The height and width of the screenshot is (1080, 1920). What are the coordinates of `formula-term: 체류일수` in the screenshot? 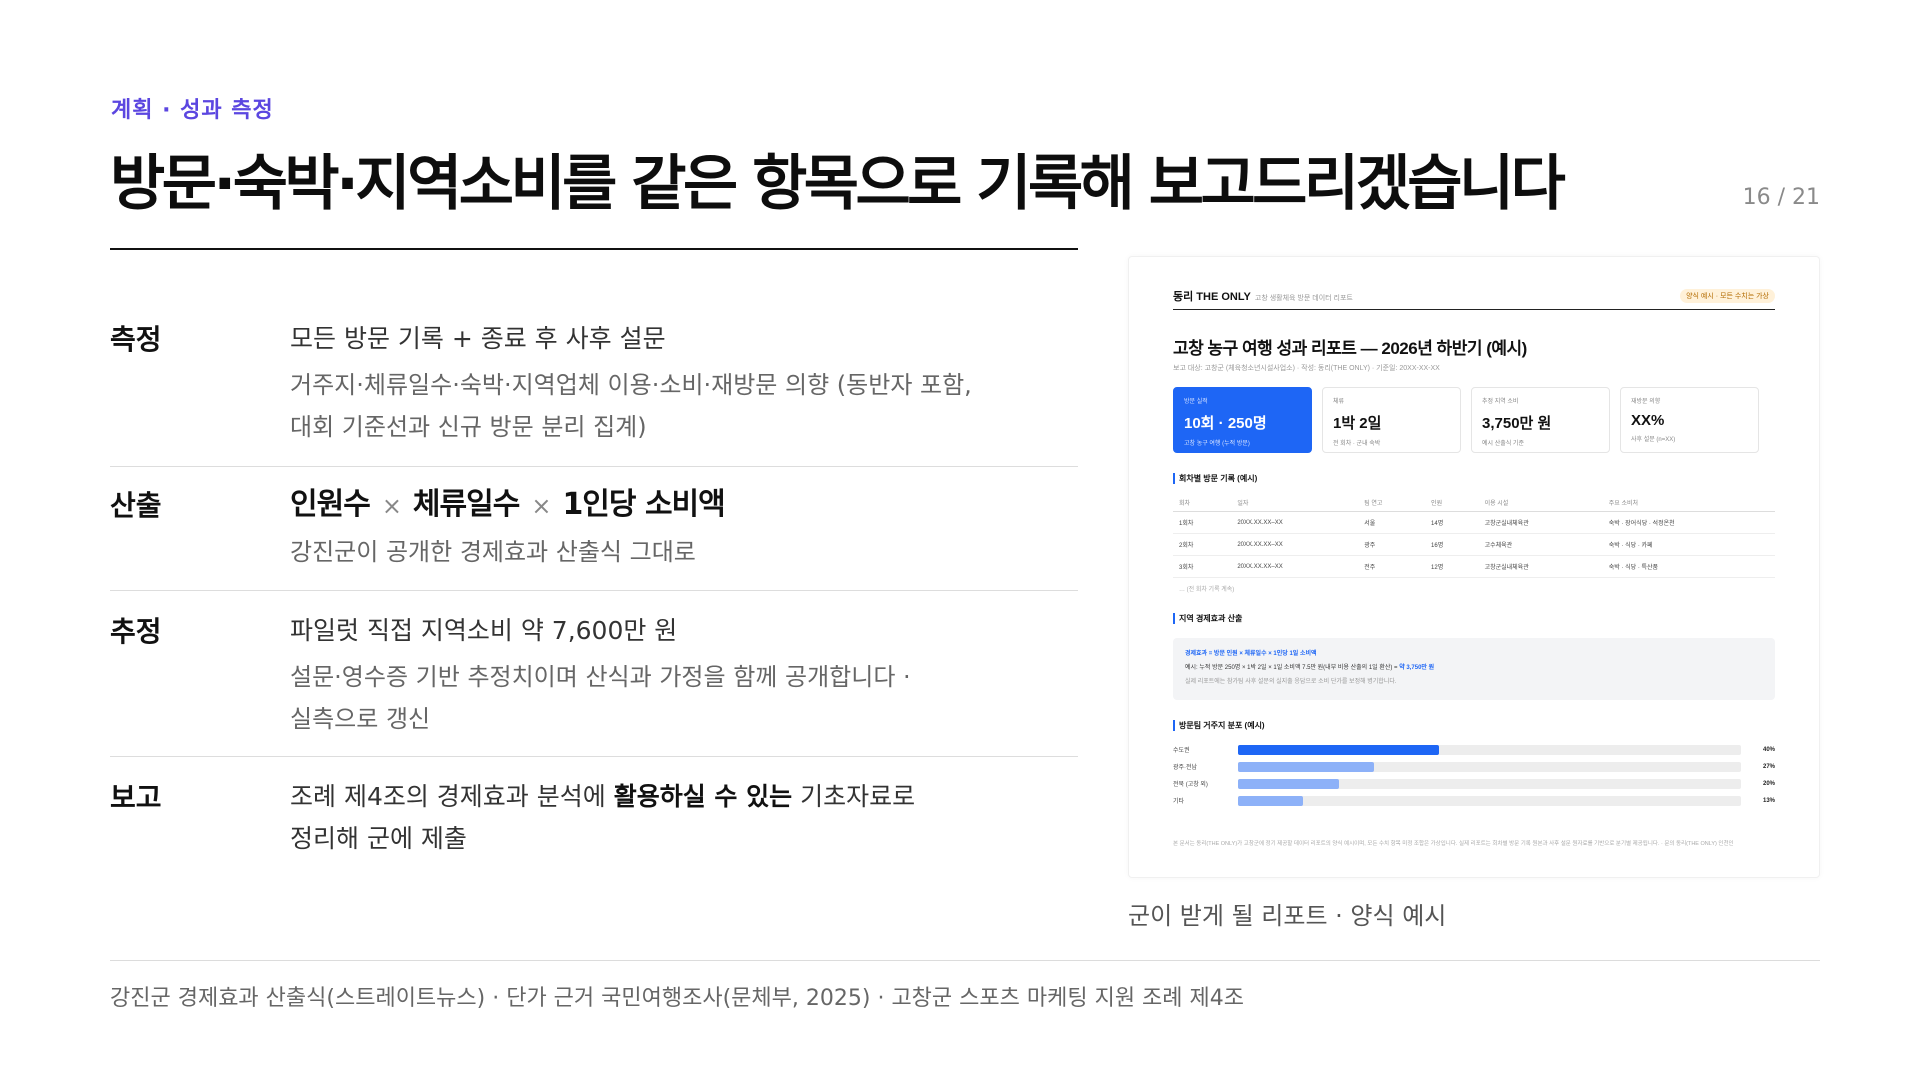 It's located at (466, 504).